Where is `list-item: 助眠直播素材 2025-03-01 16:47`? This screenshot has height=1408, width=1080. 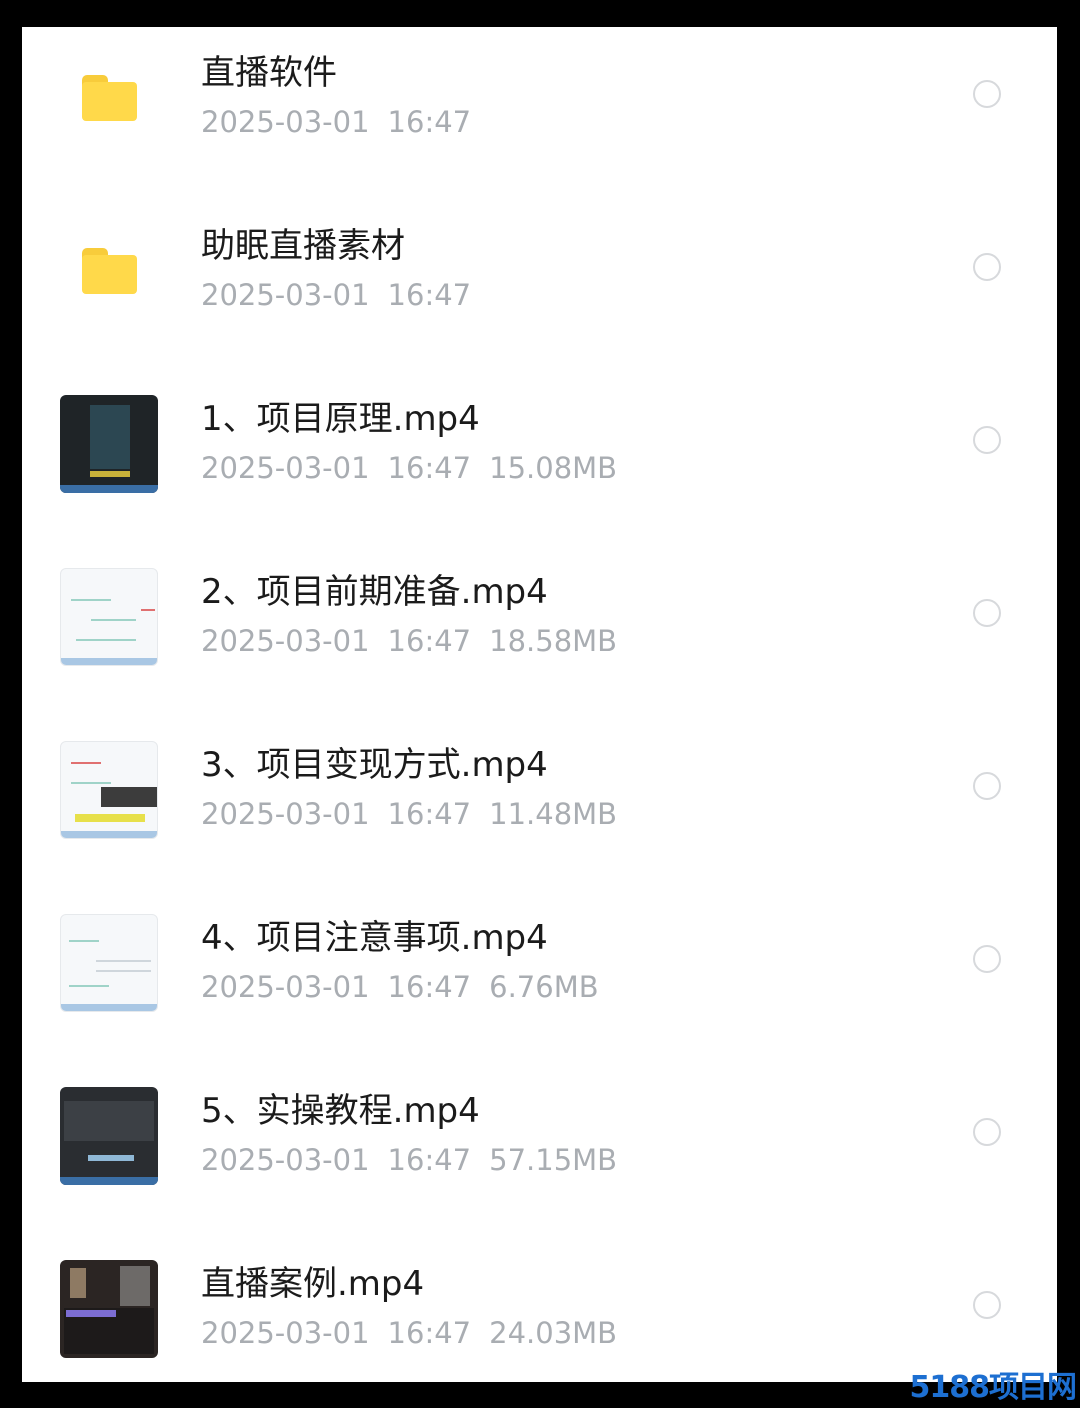
list-item: 助眠直播素材 2025-03-01 16:47 is located at coordinates (539, 275).